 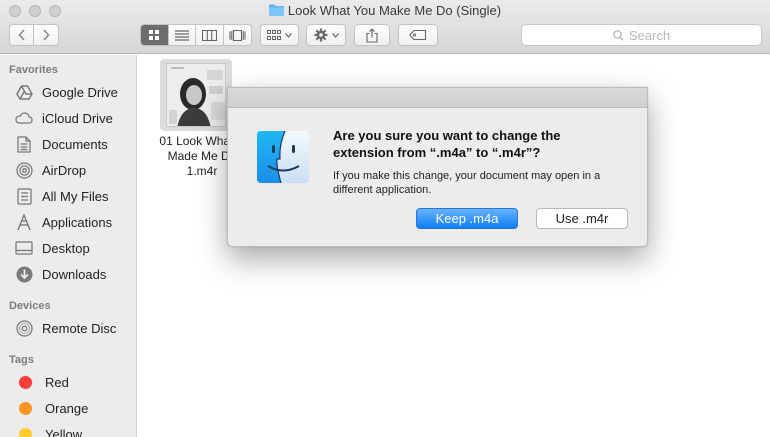 I want to click on chevron-right-icon, so click(x=46, y=35).